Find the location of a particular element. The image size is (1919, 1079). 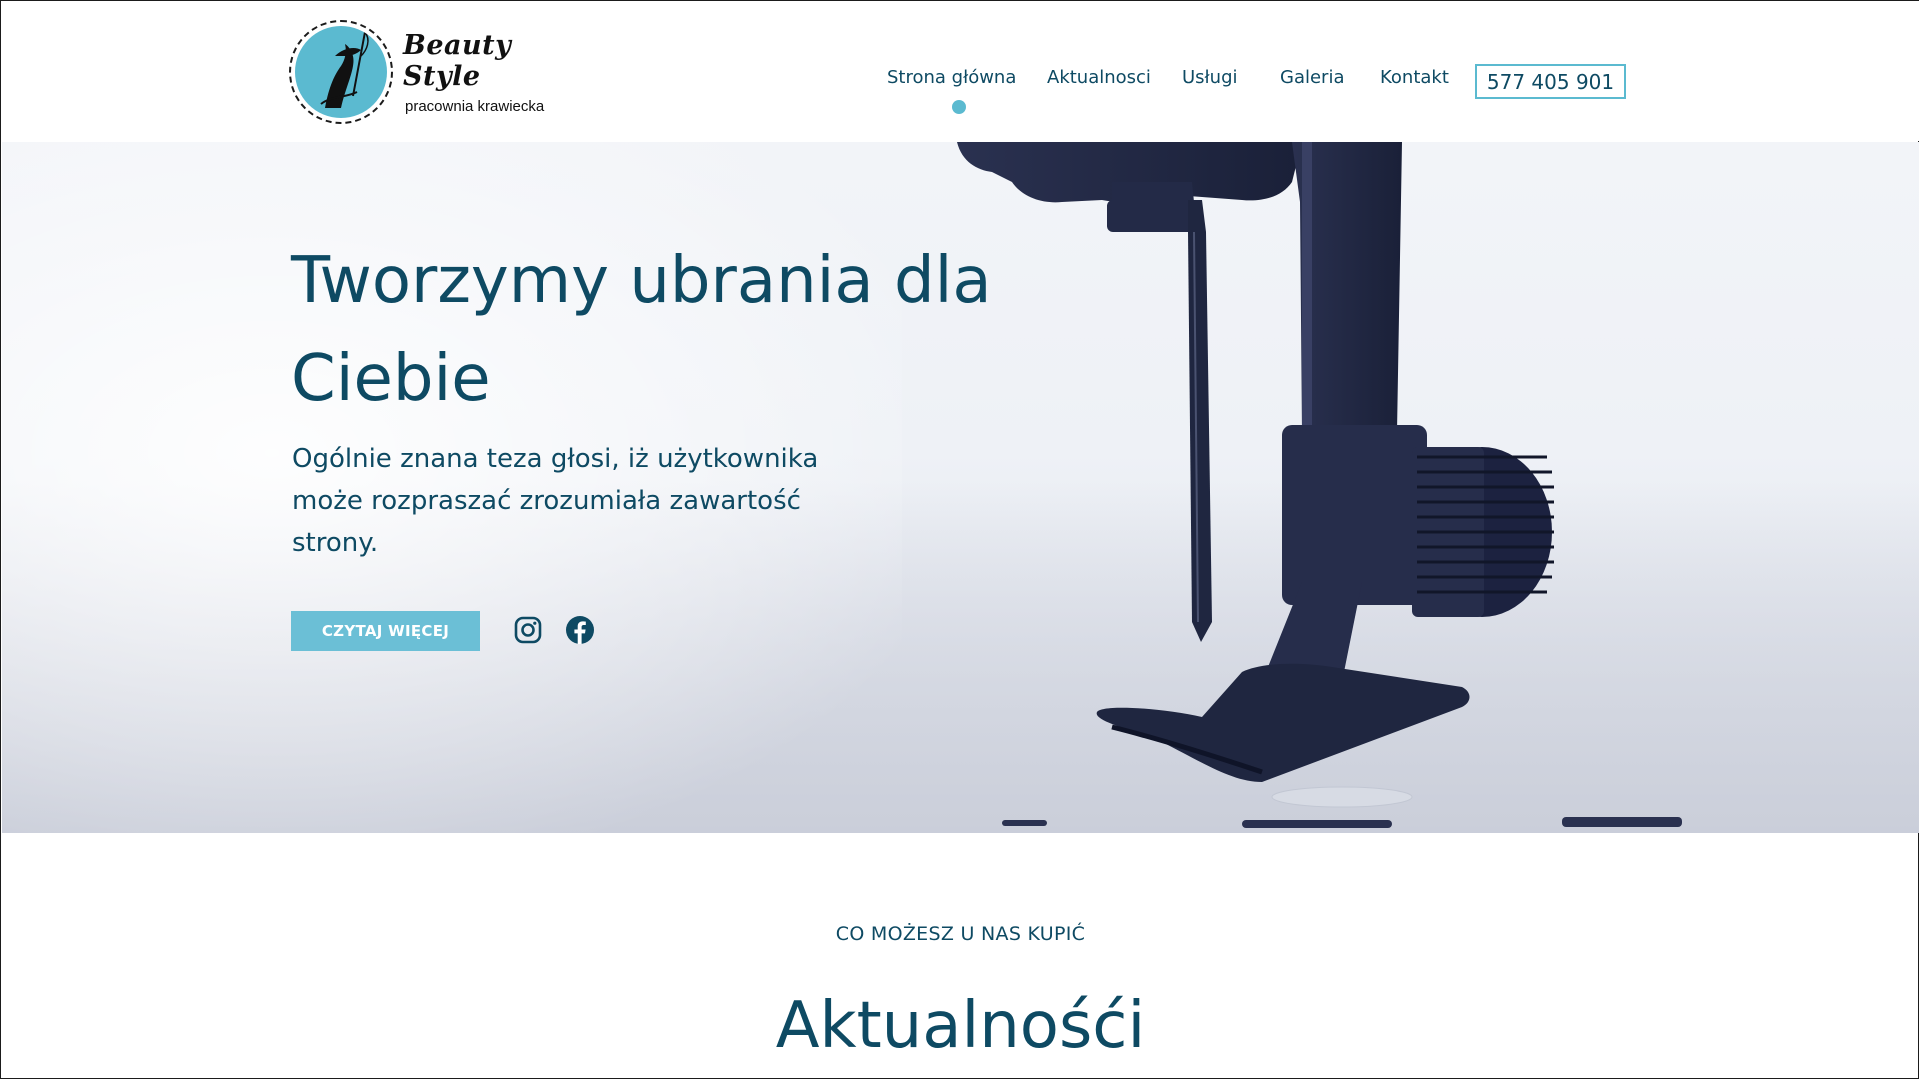

phone-button: 577 405 901 is located at coordinates (1550, 81).